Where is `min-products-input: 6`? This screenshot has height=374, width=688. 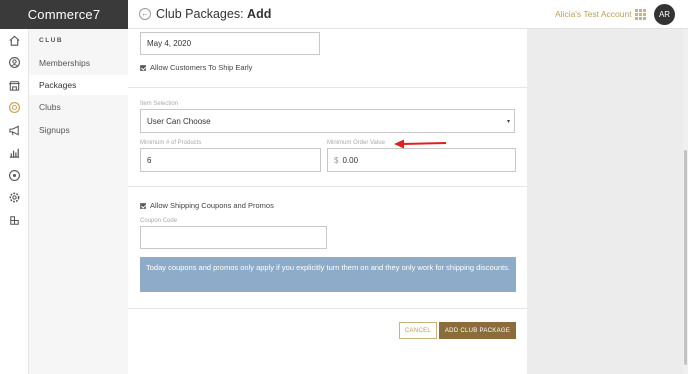 min-products-input: 6 is located at coordinates (230, 160).